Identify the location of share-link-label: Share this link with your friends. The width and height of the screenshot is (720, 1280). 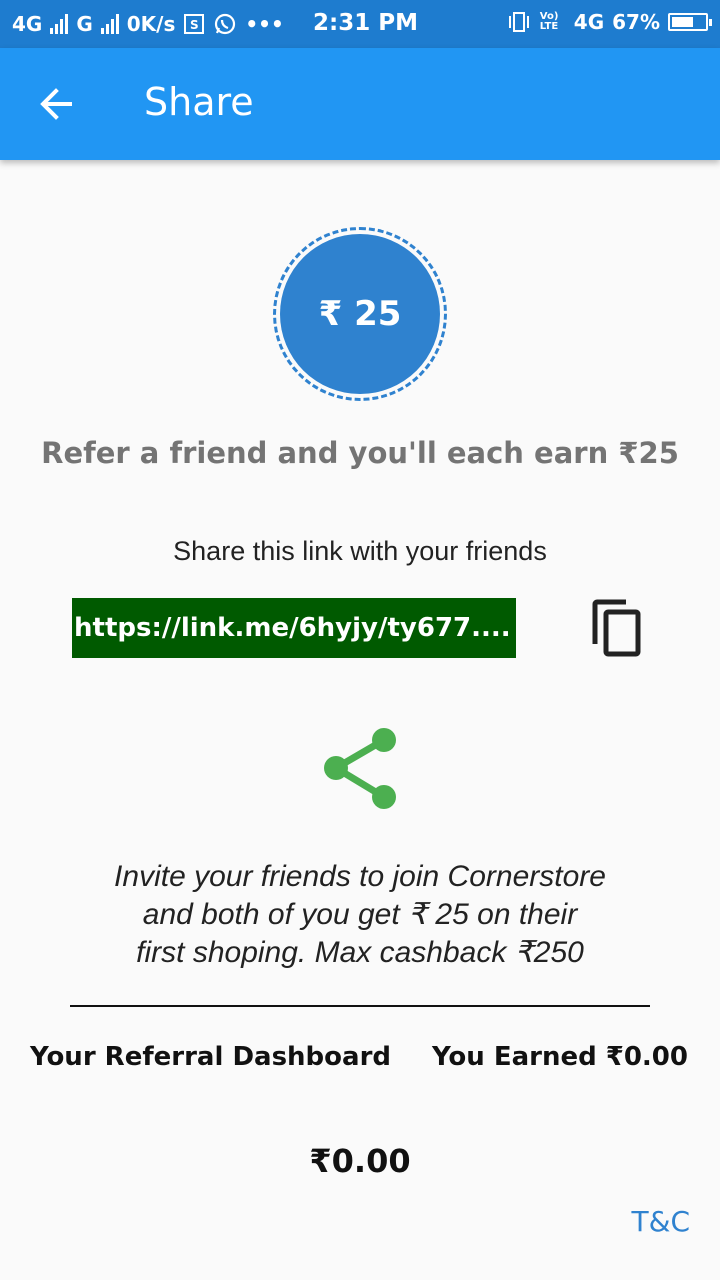
(360, 551).